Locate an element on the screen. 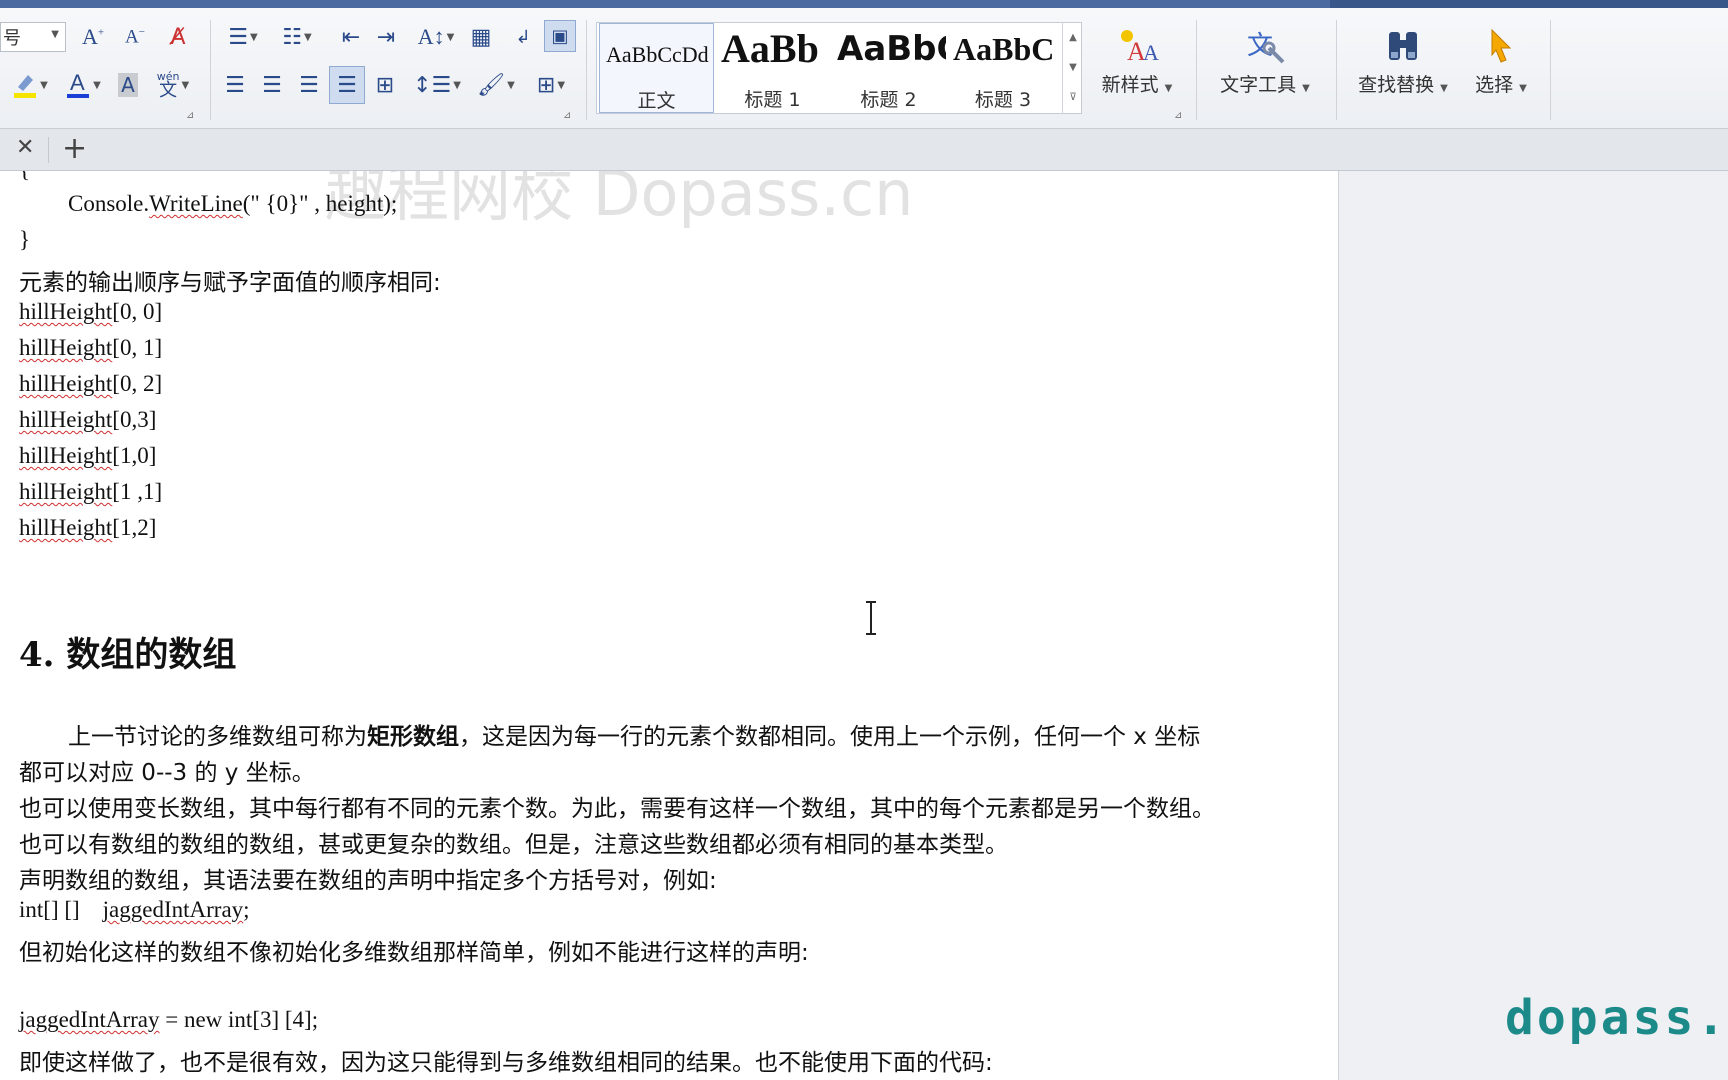 This screenshot has height=1080, width=1728. clear-format-icon: A̸ is located at coordinates (178, 37).